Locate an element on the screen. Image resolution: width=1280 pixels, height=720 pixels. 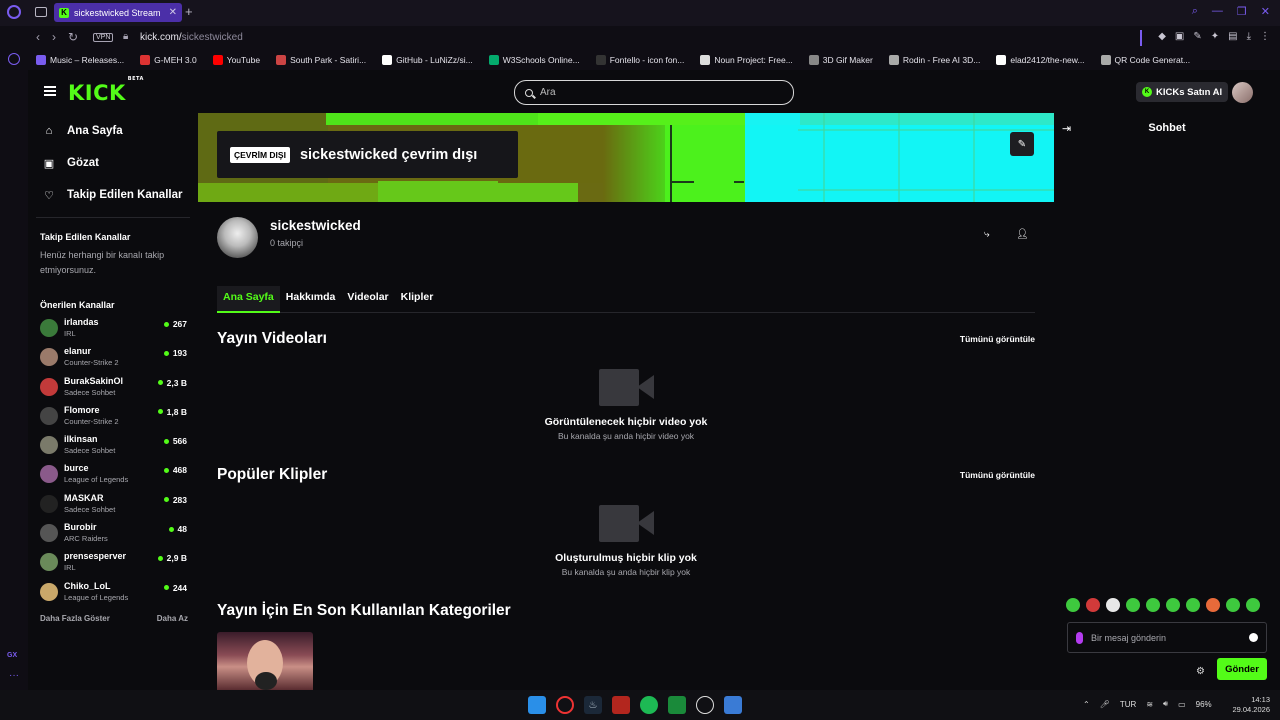
videos-see-all-link: Tümünü görüntüle is located at coordinates (984, 339).